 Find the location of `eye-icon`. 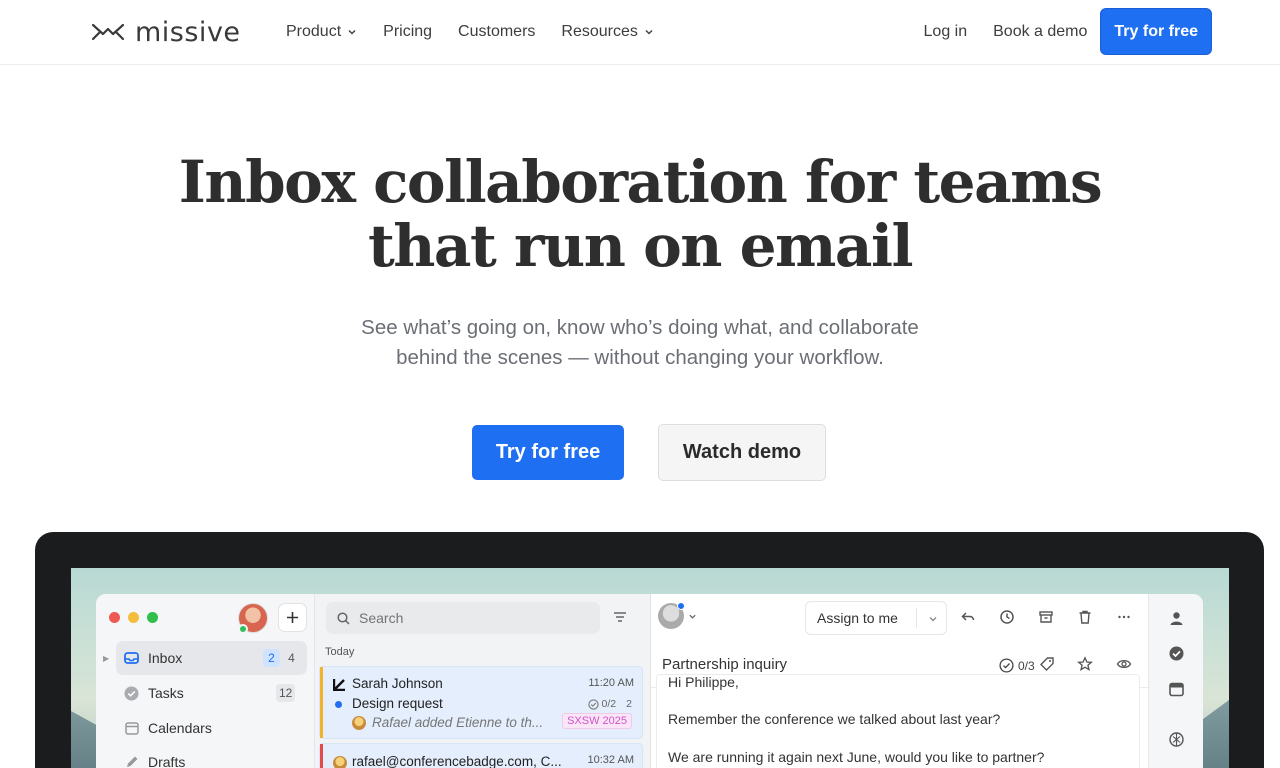

eye-icon is located at coordinates (1124, 664).